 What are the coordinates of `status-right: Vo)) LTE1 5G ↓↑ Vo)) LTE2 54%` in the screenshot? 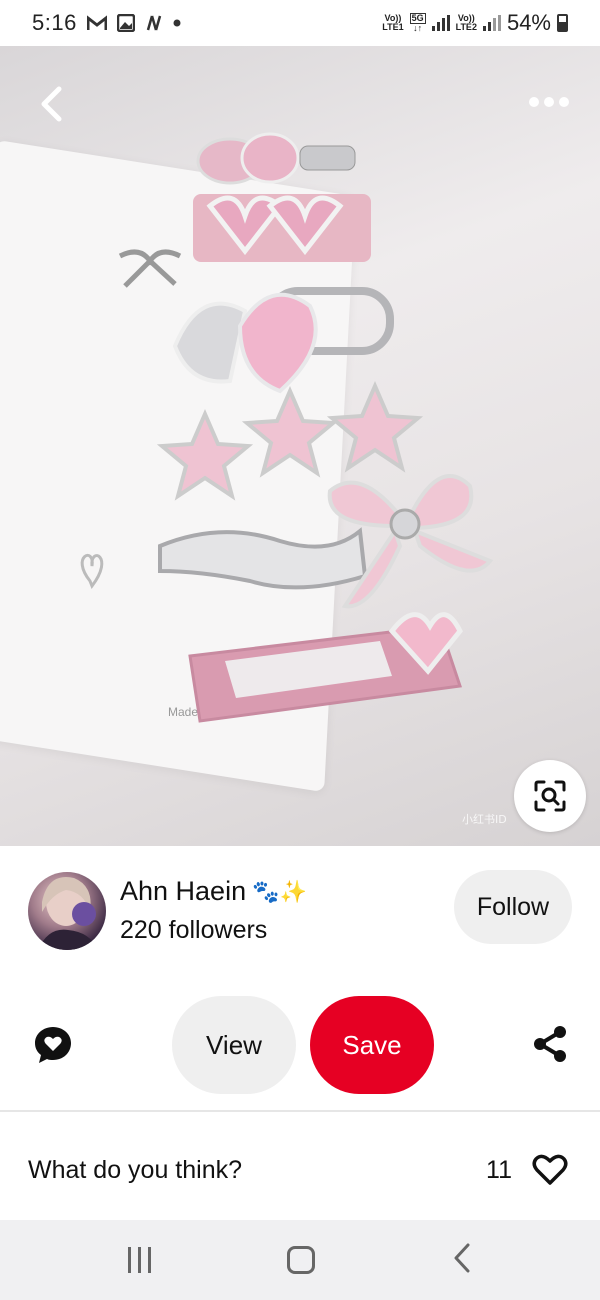 It's located at (475, 23).